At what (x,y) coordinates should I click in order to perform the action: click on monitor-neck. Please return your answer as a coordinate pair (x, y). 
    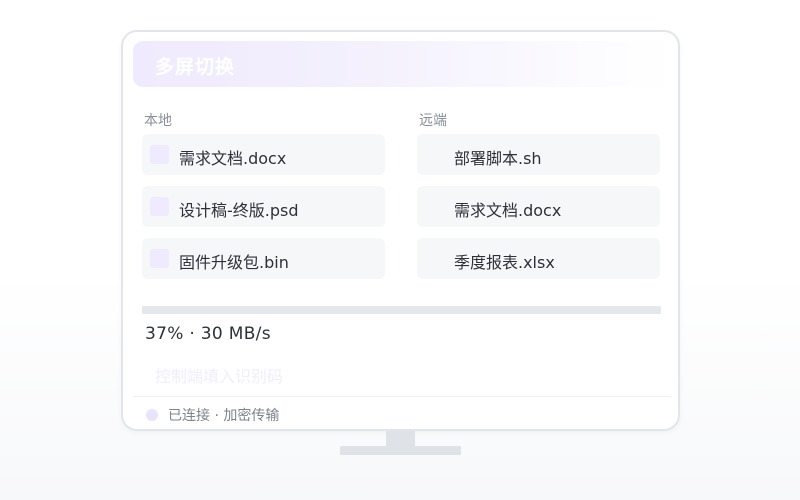
    Looking at the image, I should click on (400, 438).